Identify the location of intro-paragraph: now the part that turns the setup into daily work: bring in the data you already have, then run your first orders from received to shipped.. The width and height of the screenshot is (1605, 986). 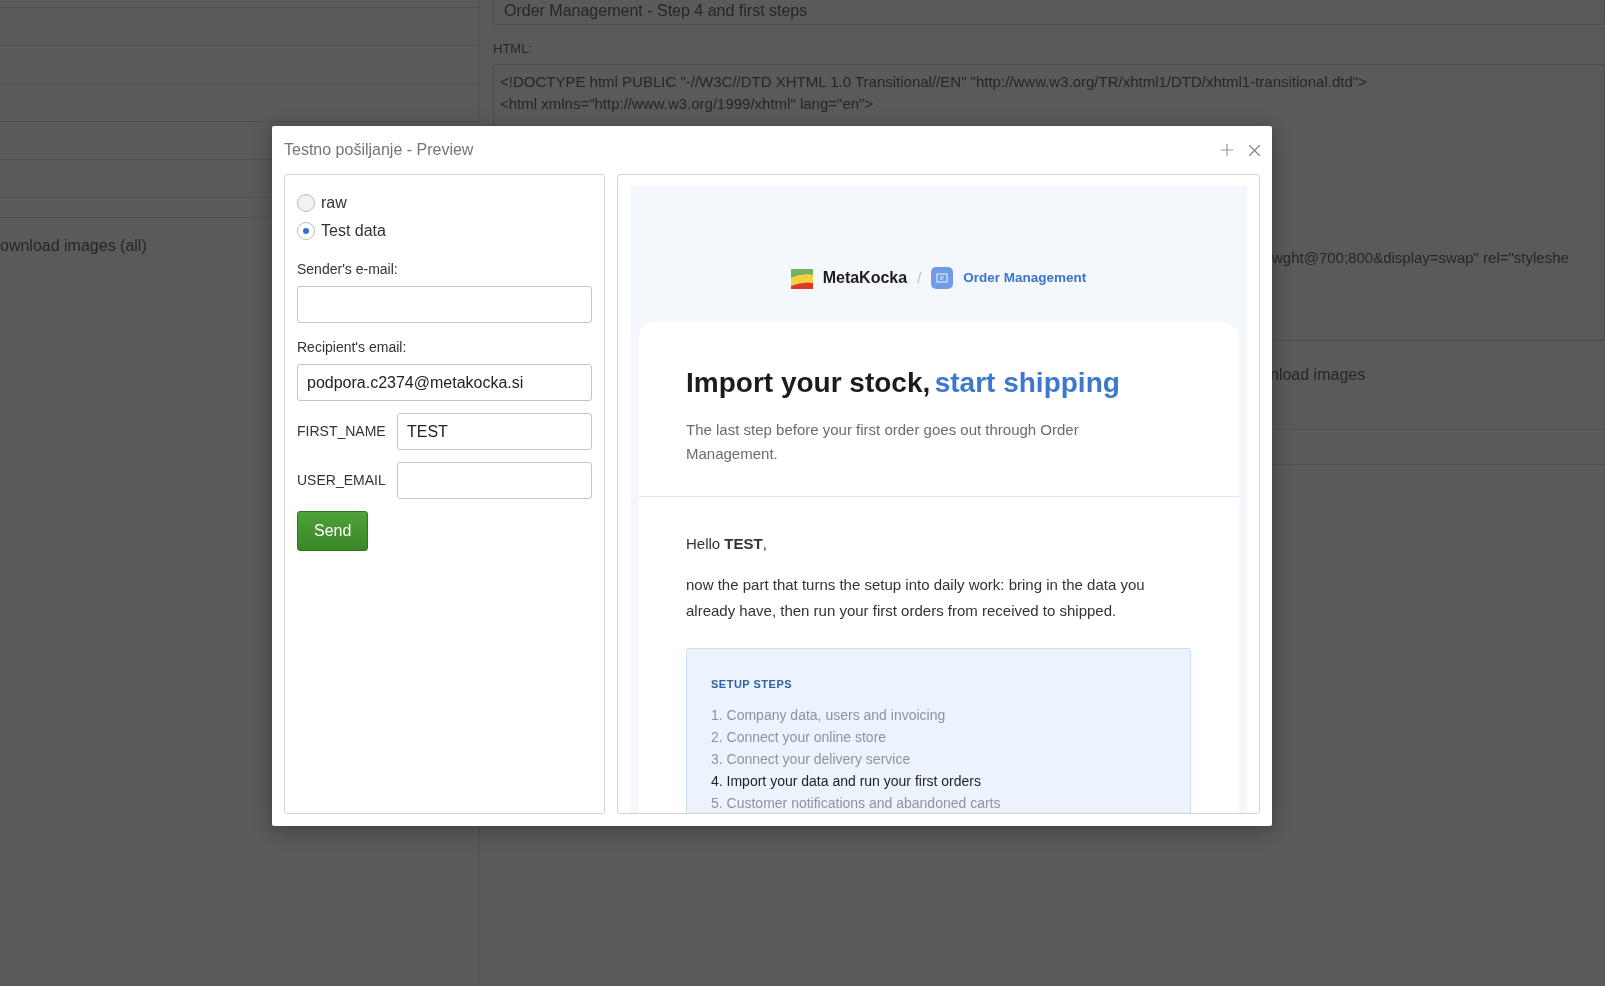
(916, 597).